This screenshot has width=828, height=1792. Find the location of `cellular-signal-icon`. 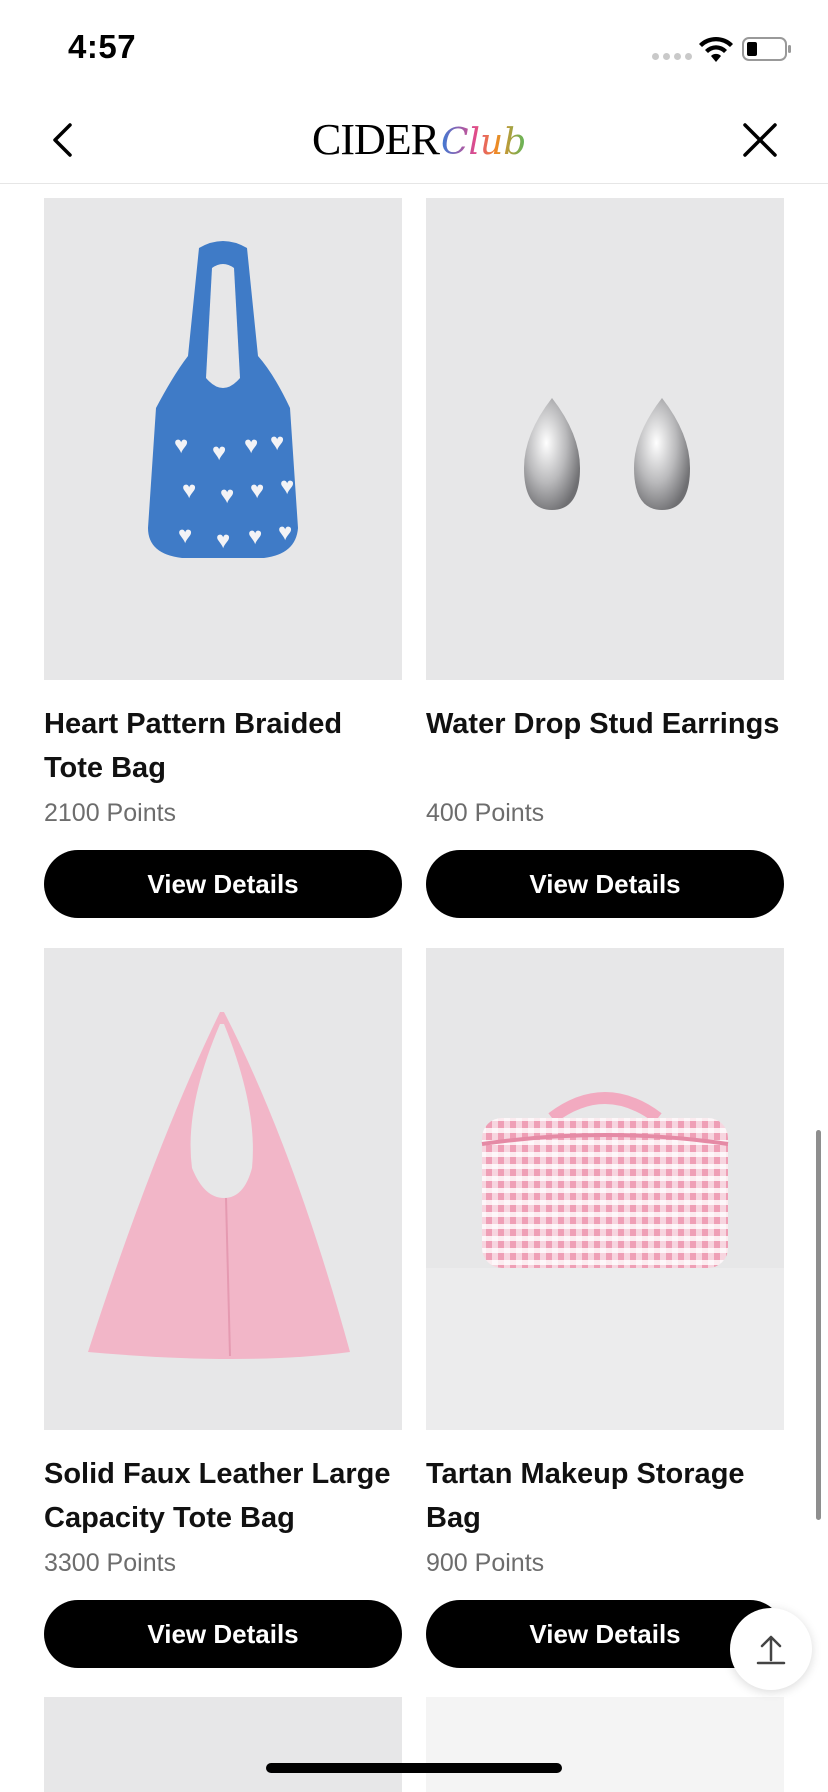

cellular-signal-icon is located at coordinates (672, 56).